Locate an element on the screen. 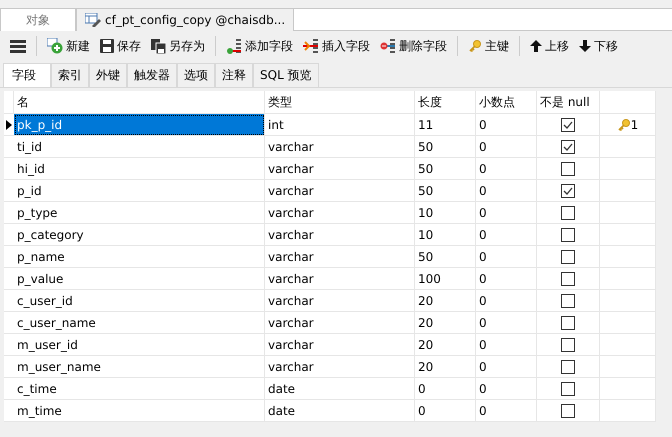 The width and height of the screenshot is (672, 437). table-cell: c_user_name is located at coordinates (139, 323).